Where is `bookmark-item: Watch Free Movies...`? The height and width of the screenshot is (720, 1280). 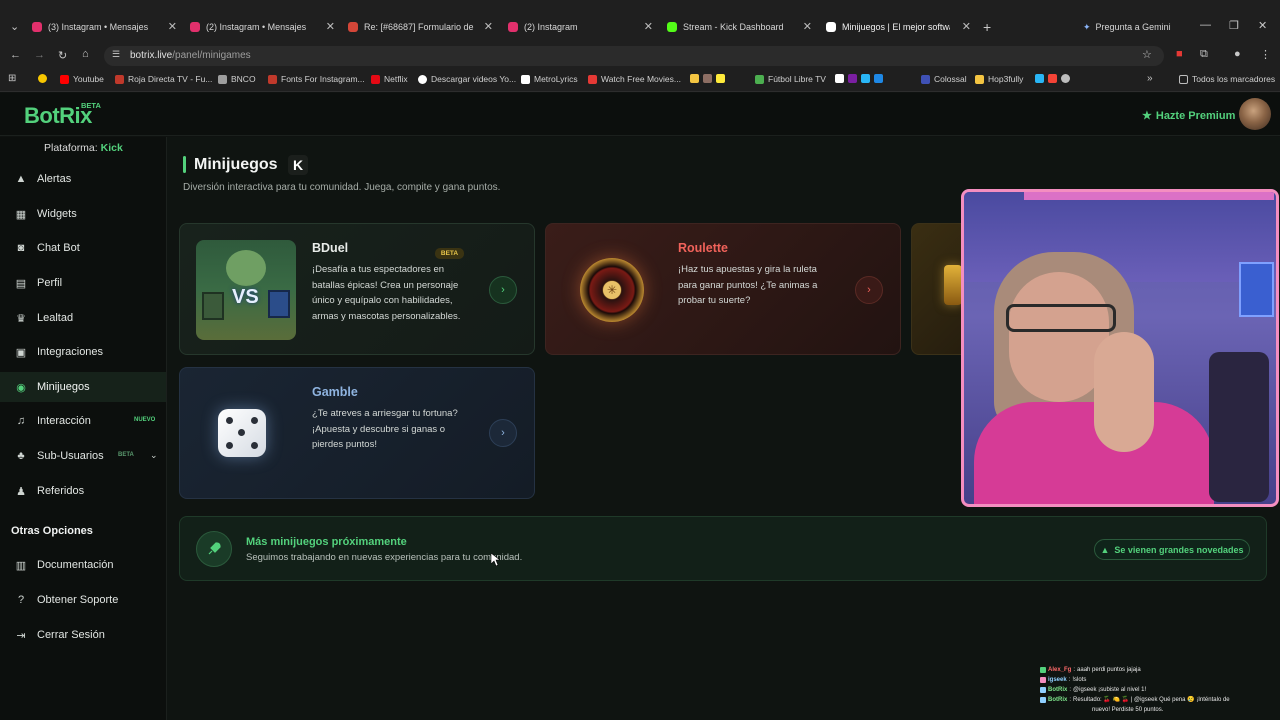
bookmark-item: Watch Free Movies... is located at coordinates (634, 79).